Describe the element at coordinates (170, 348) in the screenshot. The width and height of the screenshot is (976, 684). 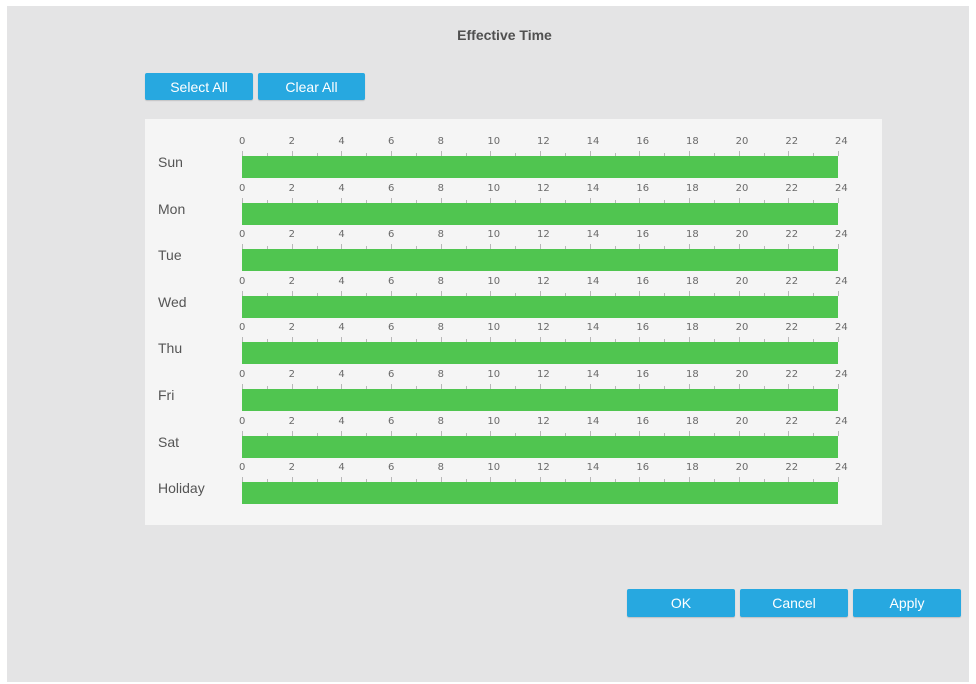
I see `day-label: Thu` at that location.